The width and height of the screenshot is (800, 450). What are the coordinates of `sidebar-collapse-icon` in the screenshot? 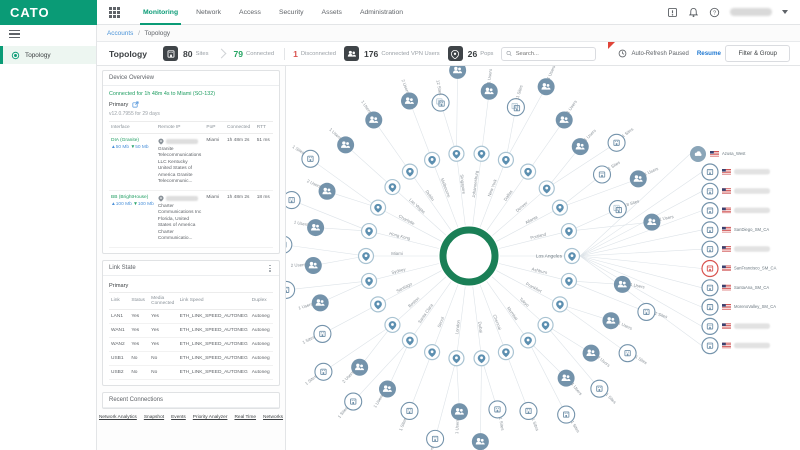 It's located at (14, 34).